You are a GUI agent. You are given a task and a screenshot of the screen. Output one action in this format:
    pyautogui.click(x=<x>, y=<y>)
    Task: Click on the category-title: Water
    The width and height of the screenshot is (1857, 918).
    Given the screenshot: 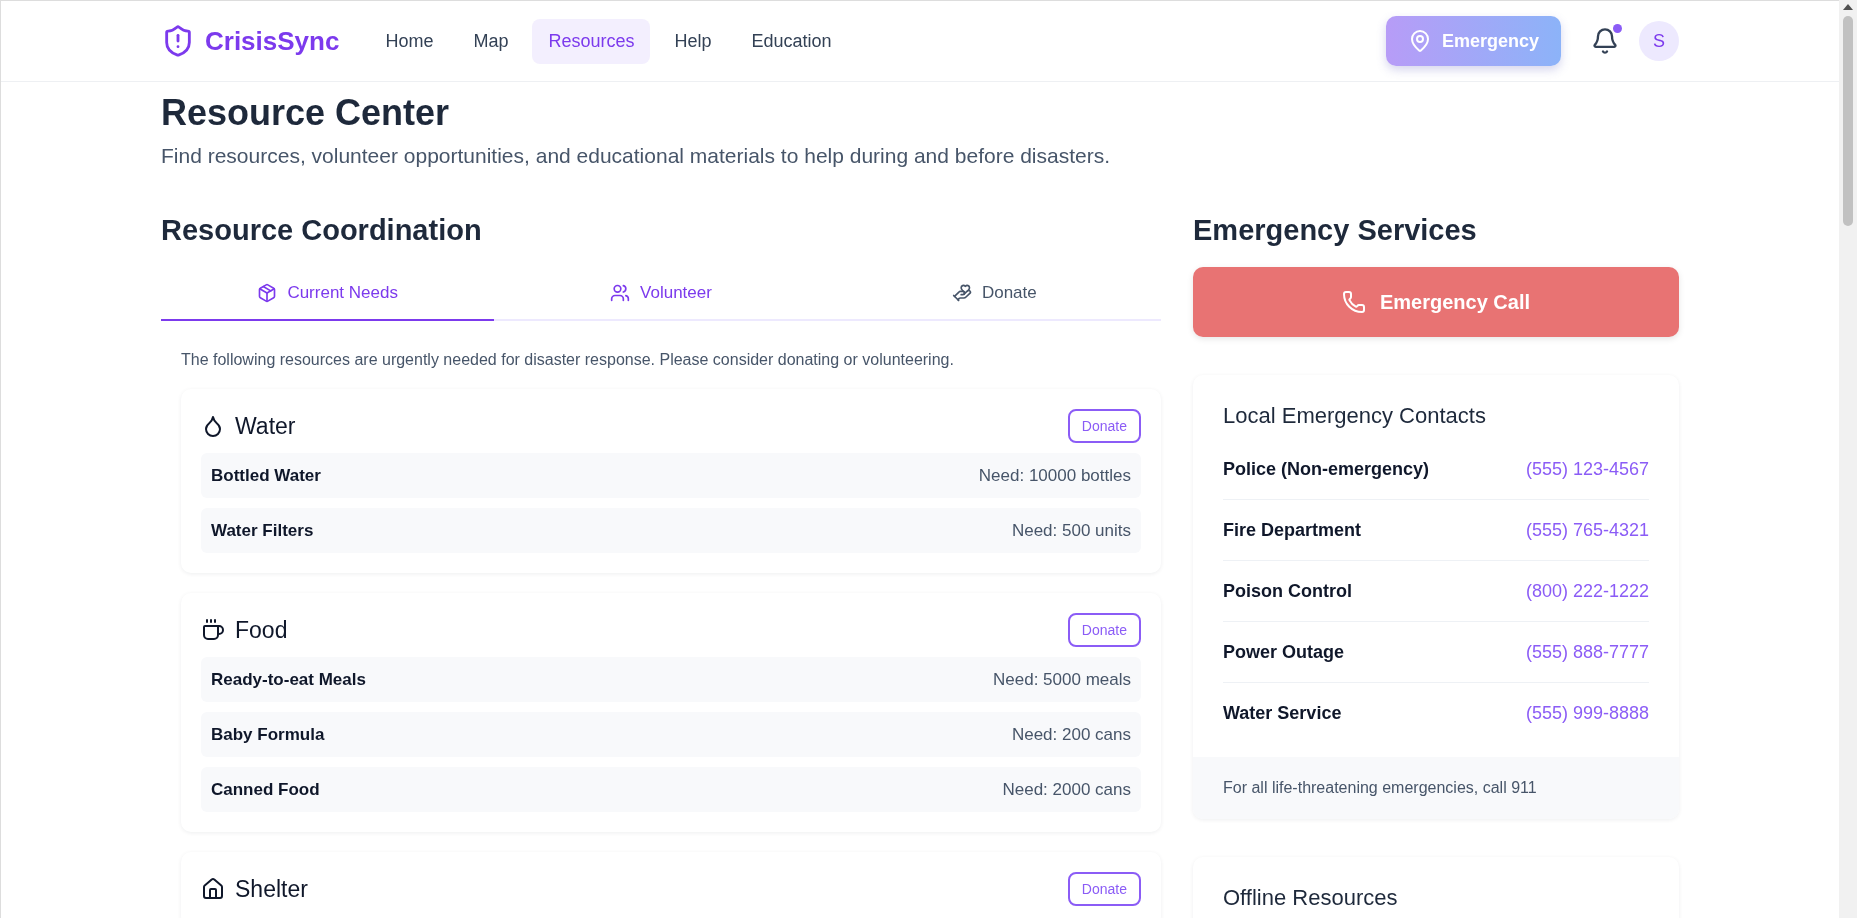 What is the action you would take?
    pyautogui.click(x=266, y=426)
    